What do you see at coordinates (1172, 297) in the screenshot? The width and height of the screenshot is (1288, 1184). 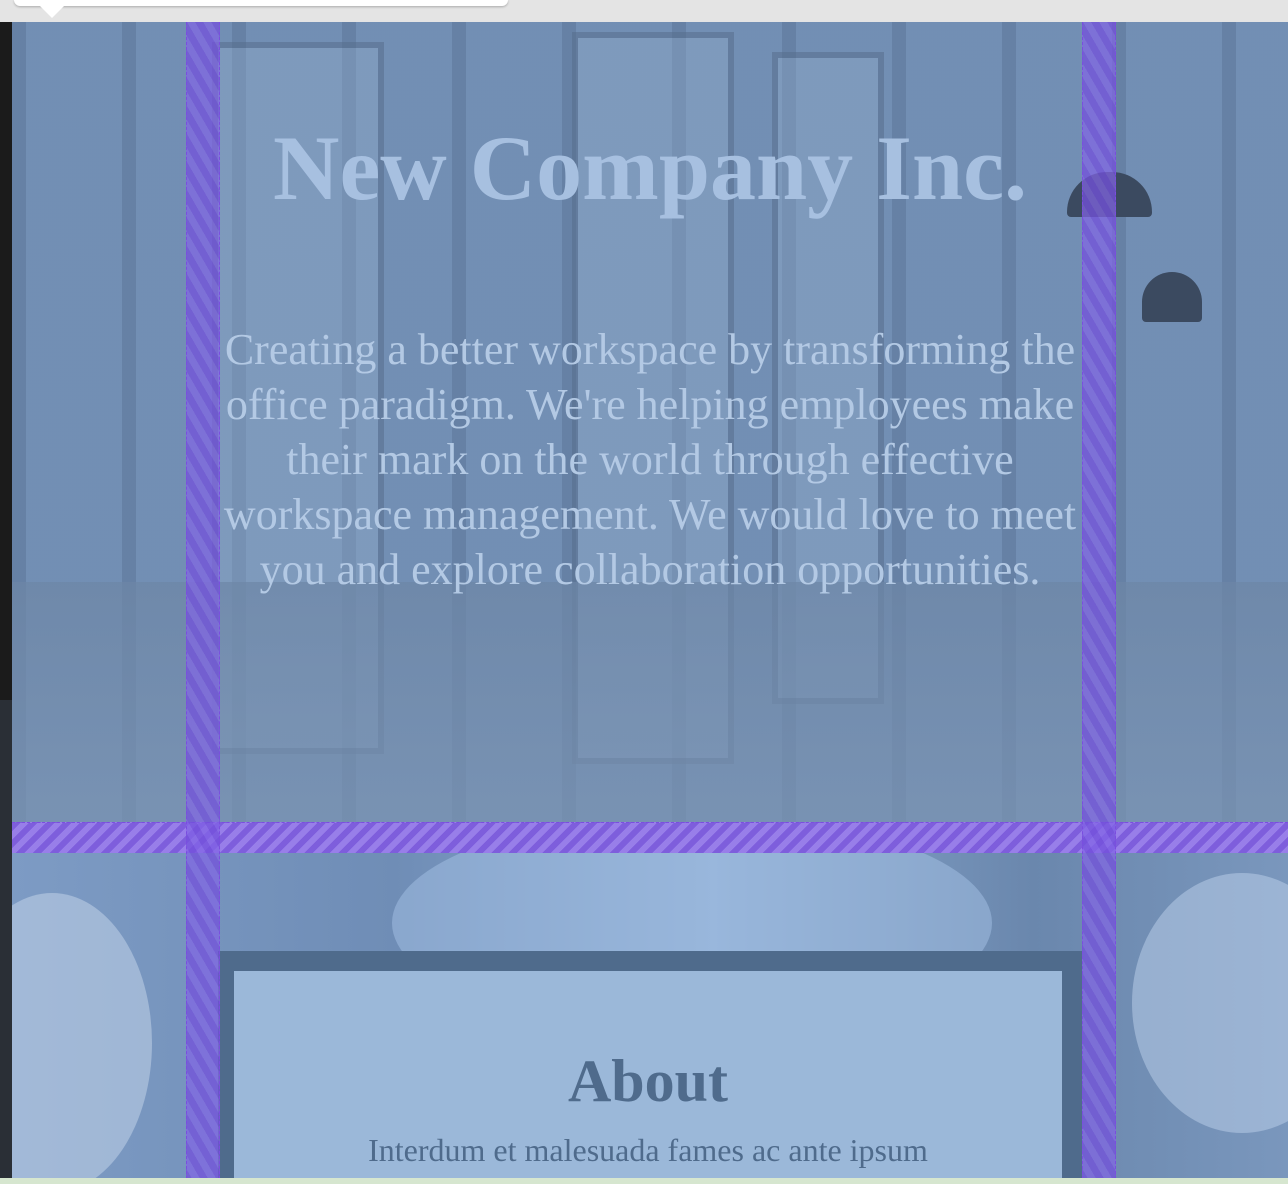 I see `lamp-icon` at bounding box center [1172, 297].